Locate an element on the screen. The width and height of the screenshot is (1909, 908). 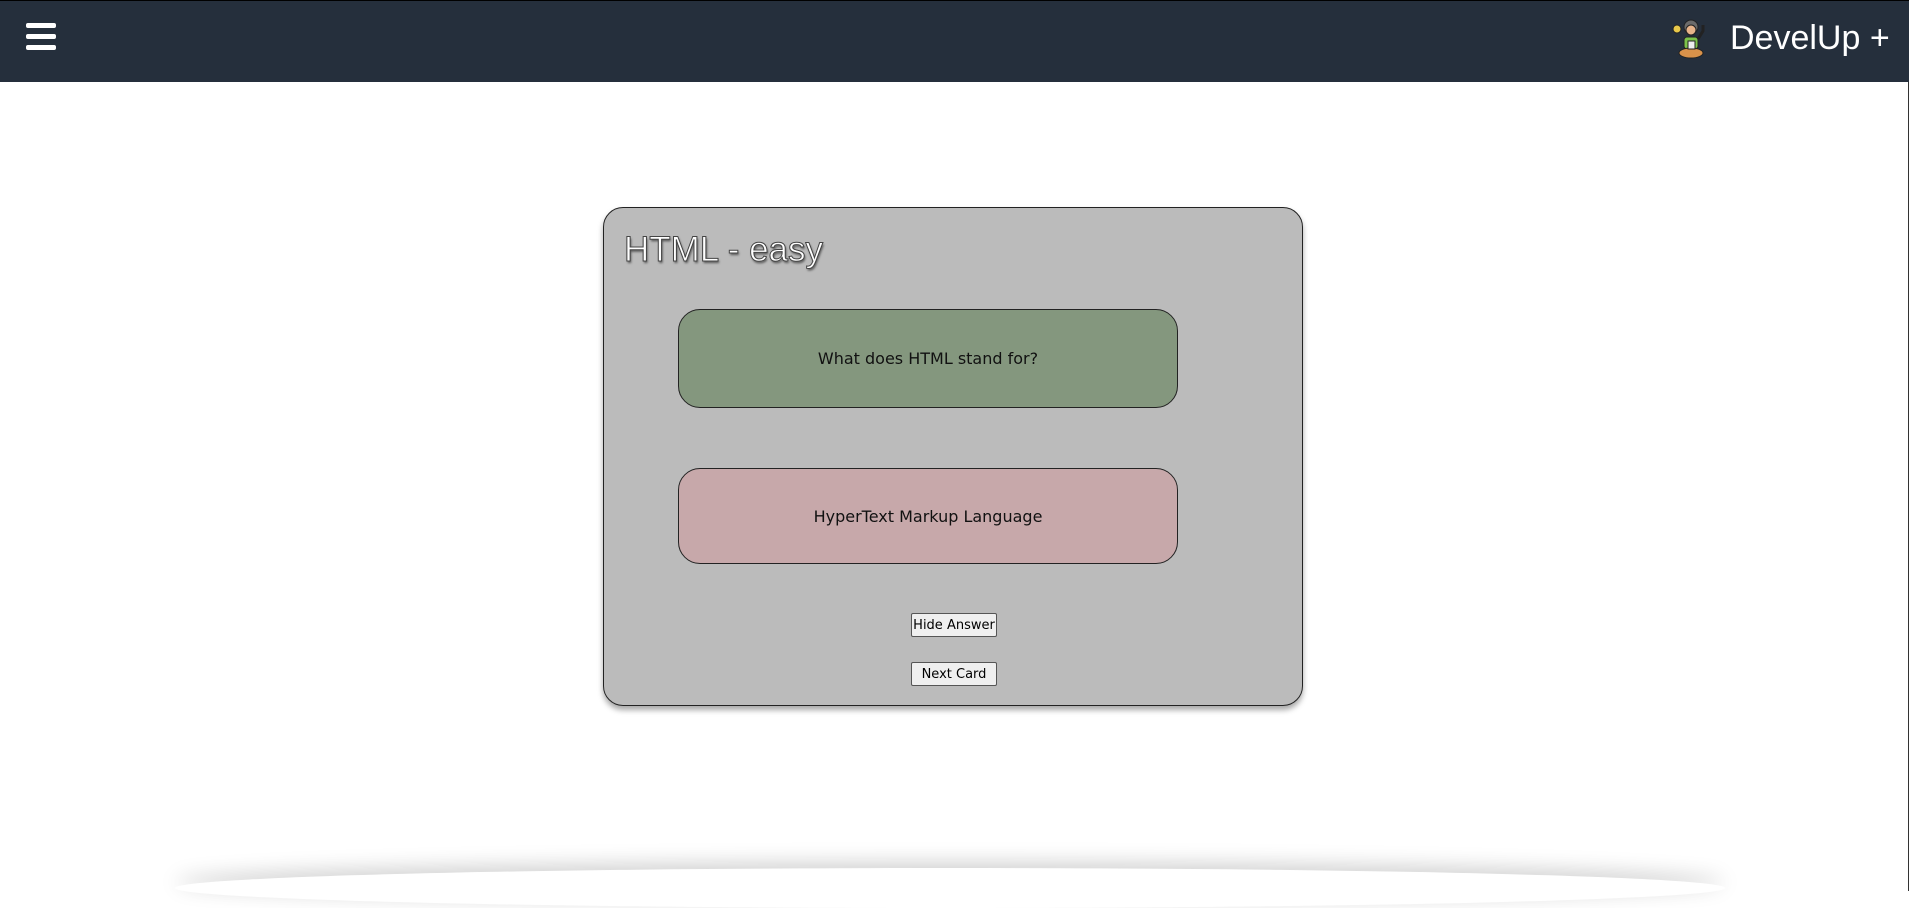
hide-answer-button: Hide Answer is located at coordinates (954, 625).